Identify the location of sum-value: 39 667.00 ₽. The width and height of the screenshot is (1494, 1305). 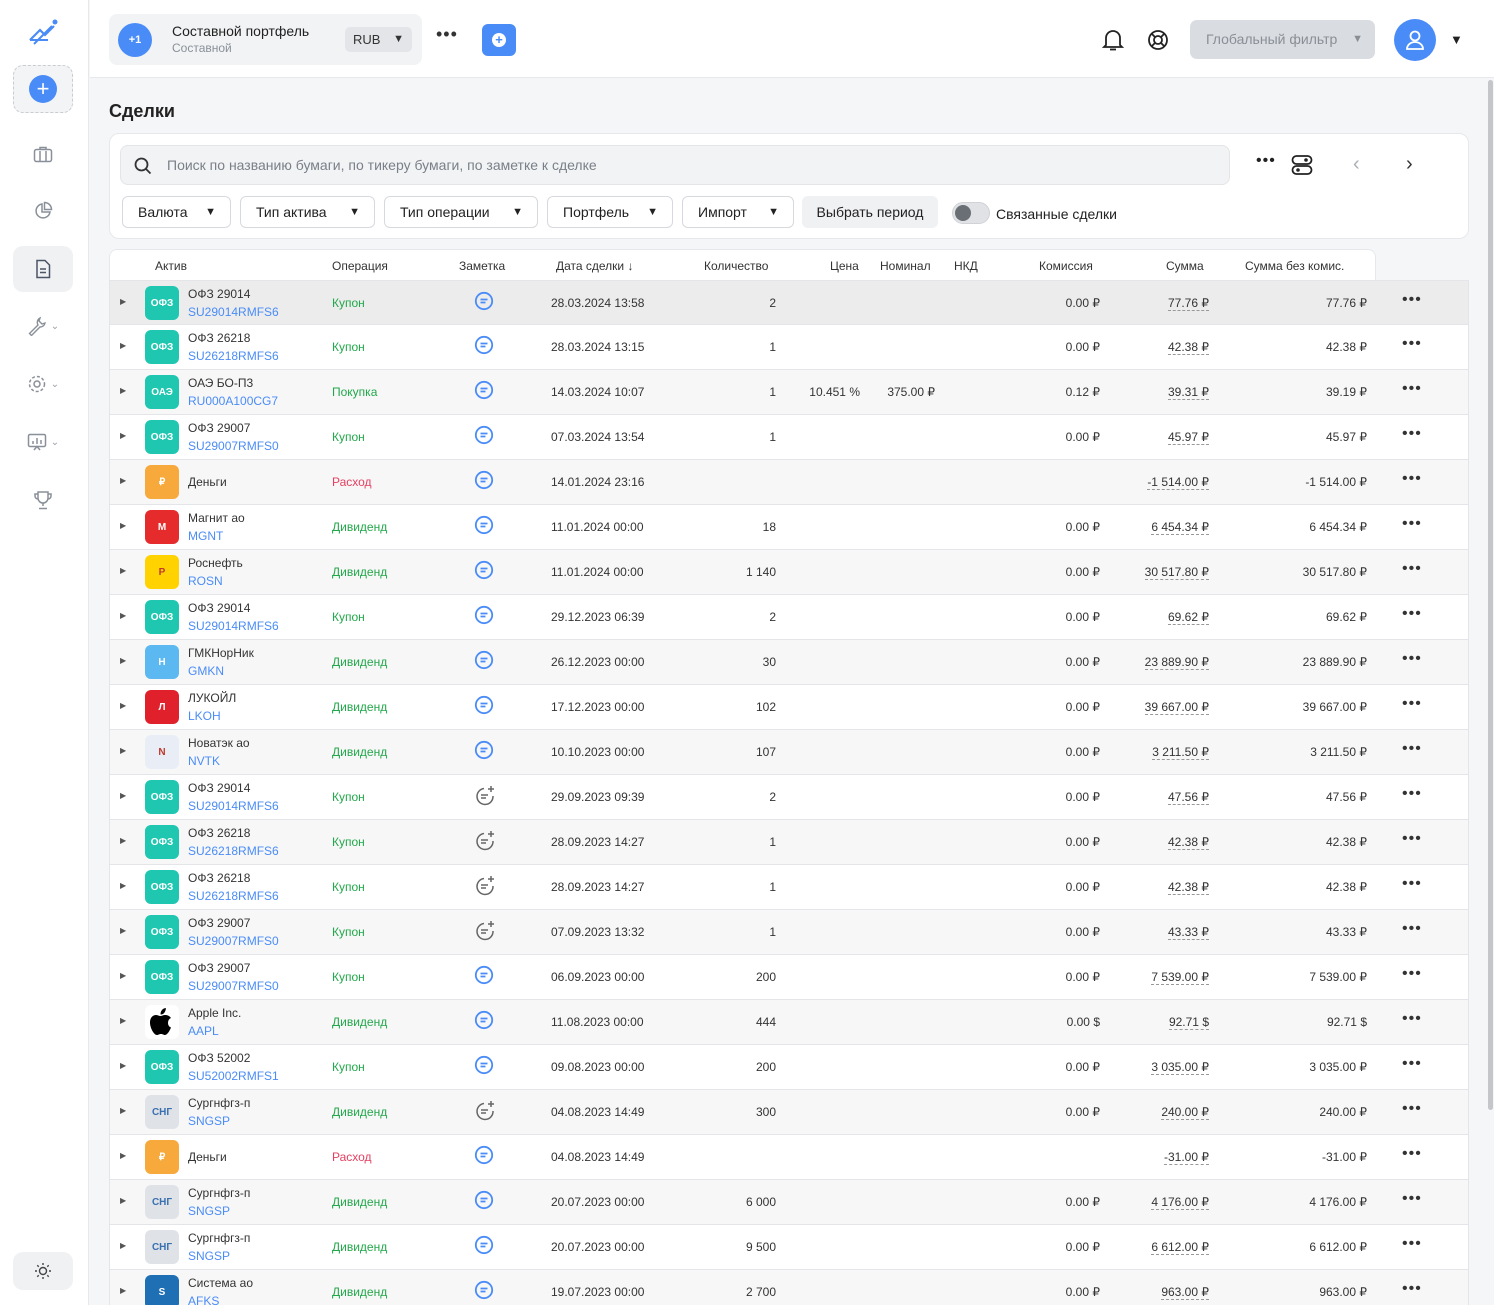
(1176, 707).